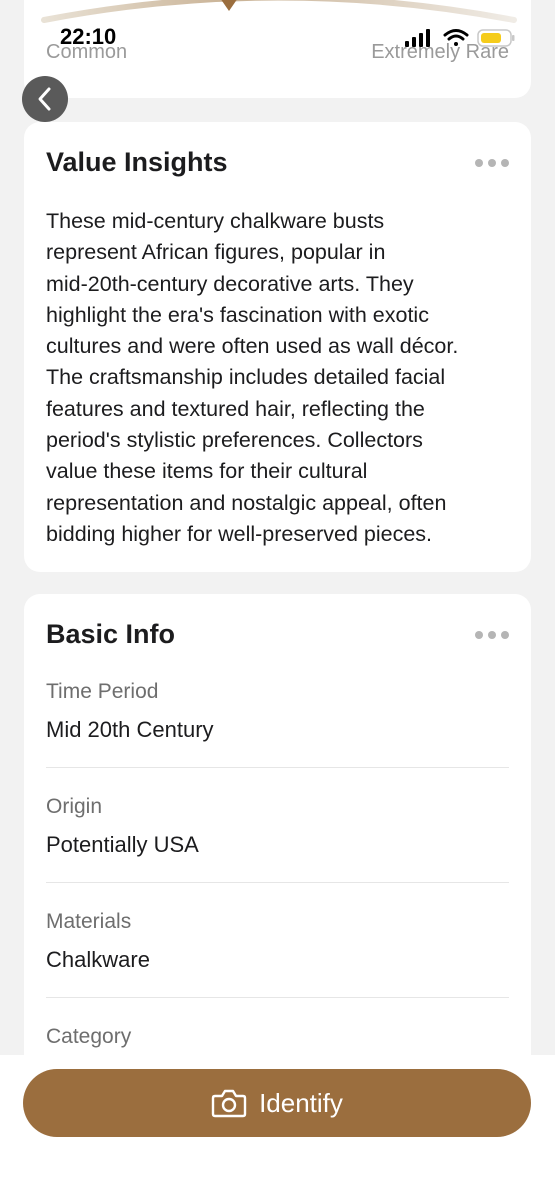  Describe the element at coordinates (111, 634) in the screenshot. I see `basic-info-title: Basic Info` at that location.